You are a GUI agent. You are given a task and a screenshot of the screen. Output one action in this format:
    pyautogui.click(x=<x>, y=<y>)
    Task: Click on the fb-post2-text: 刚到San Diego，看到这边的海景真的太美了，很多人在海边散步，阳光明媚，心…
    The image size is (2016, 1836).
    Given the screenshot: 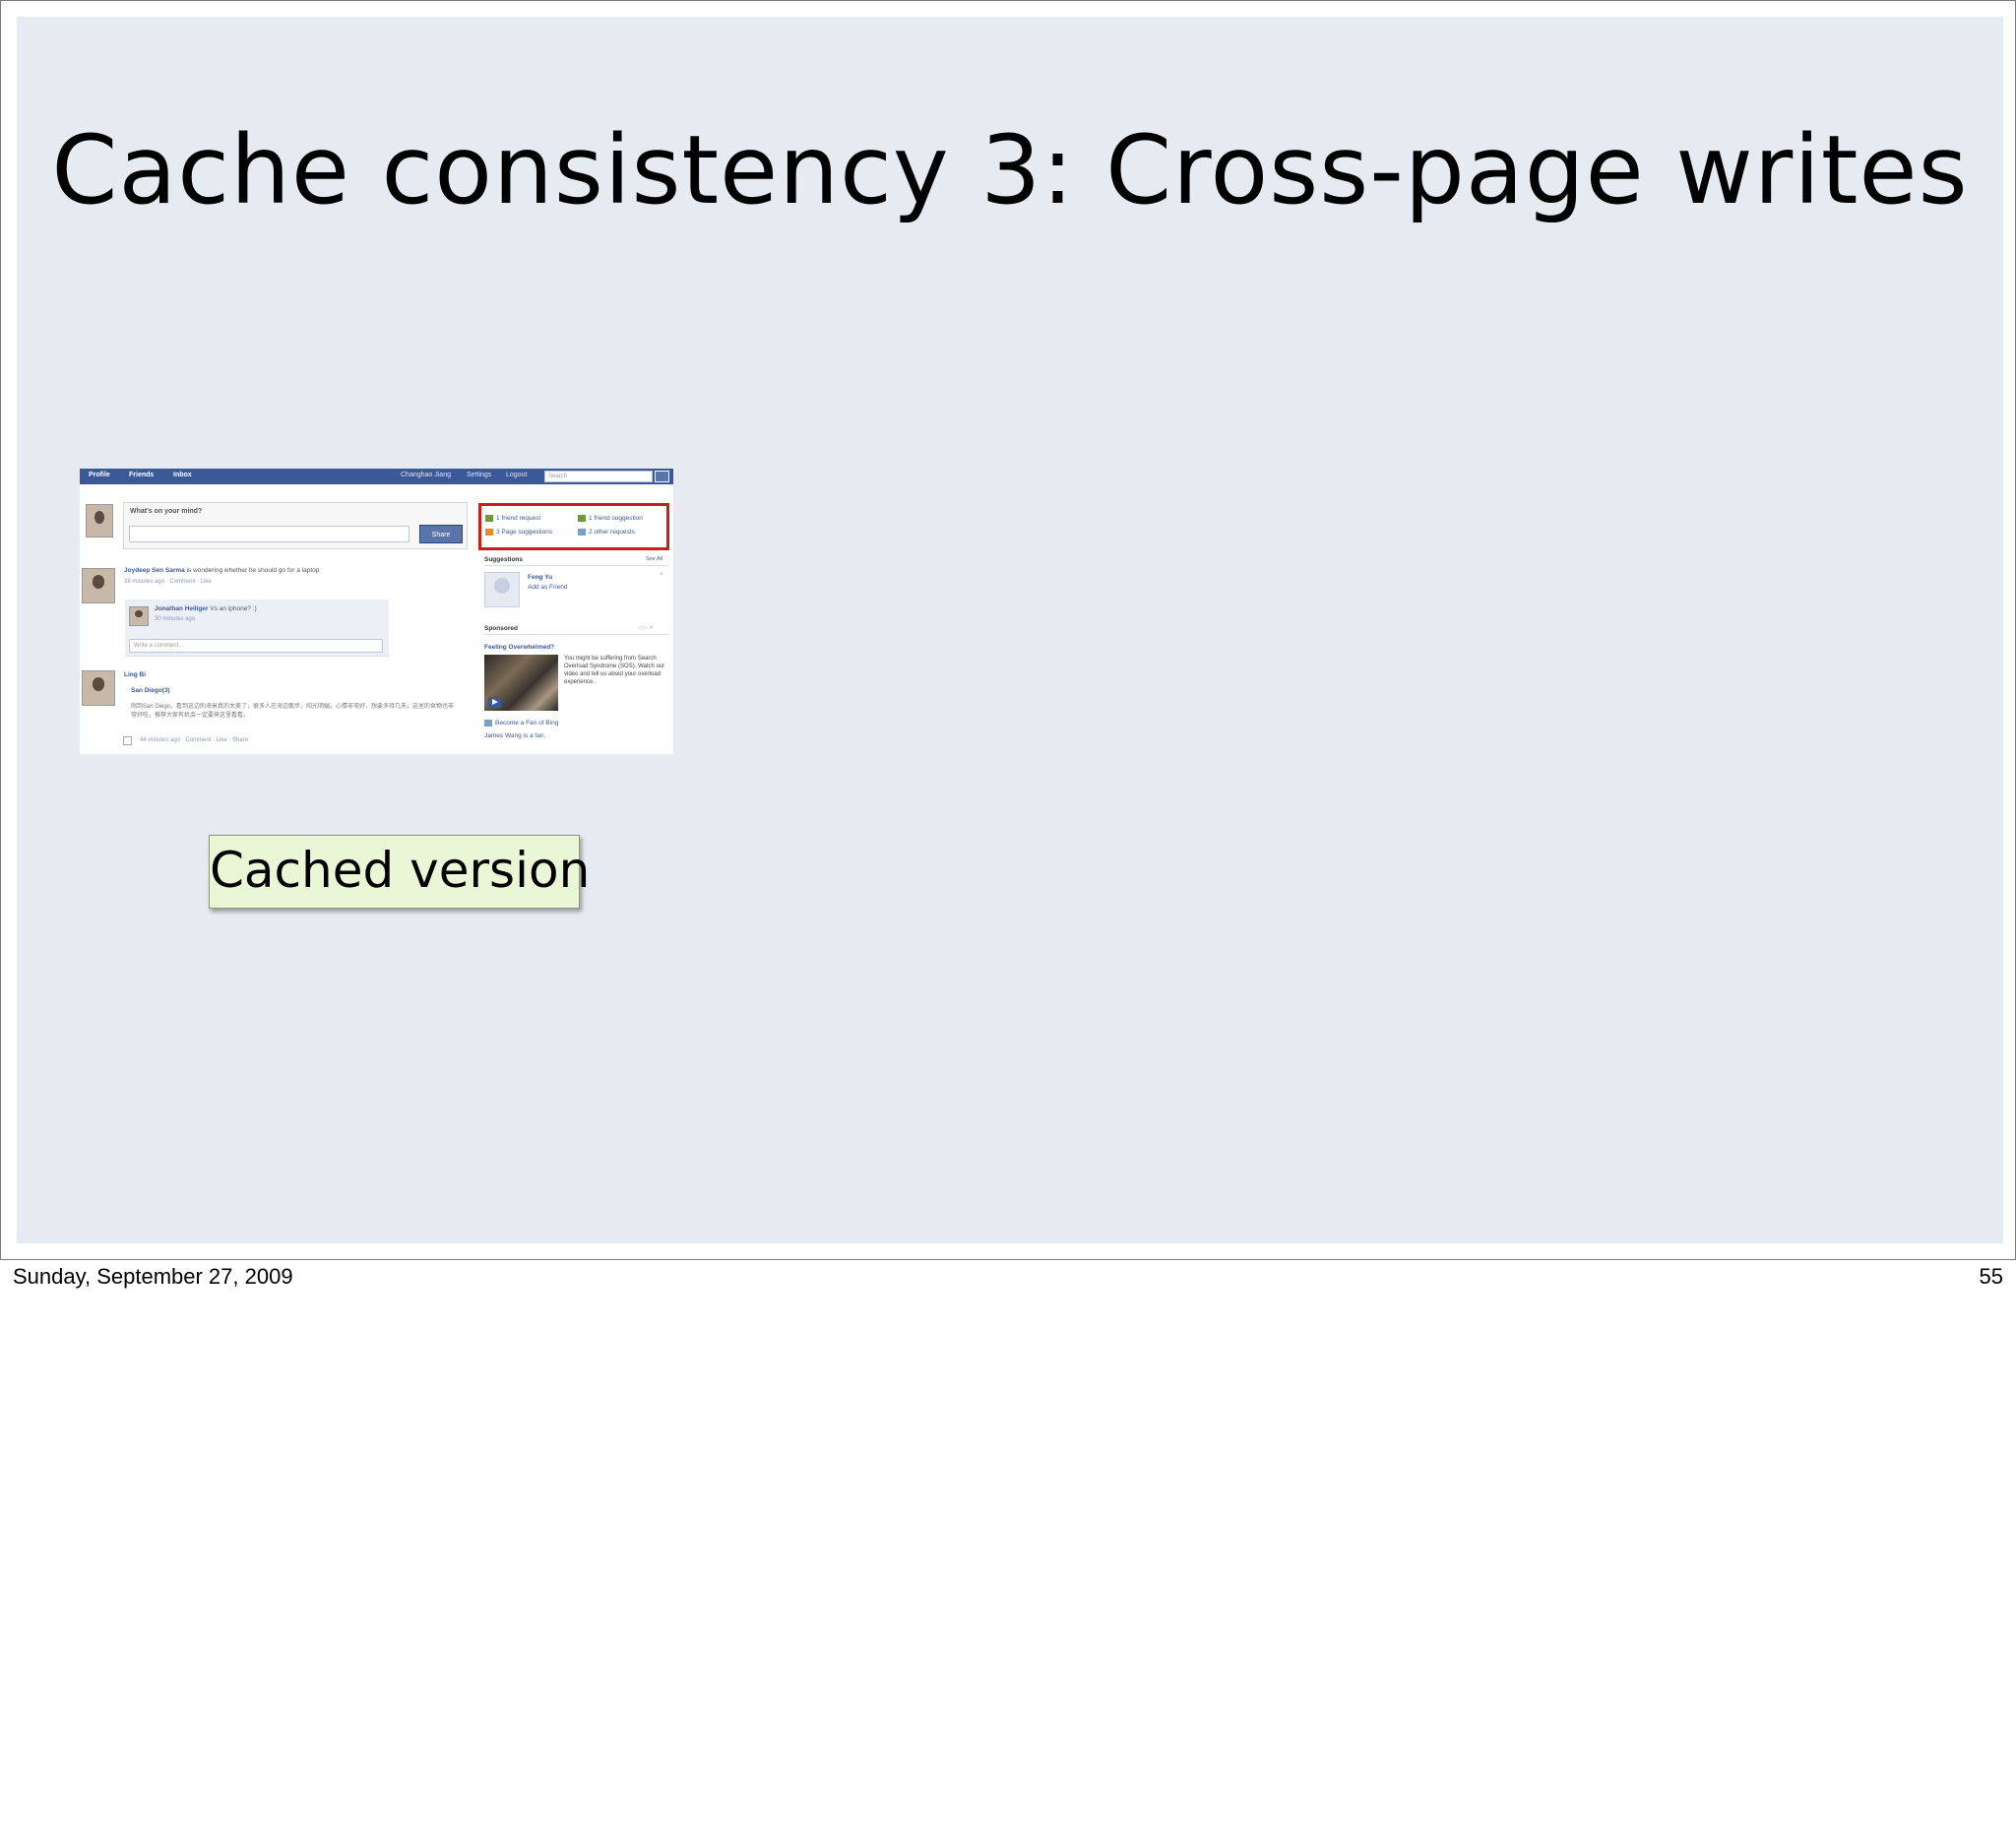 What is the action you would take?
    pyautogui.click(x=293, y=711)
    